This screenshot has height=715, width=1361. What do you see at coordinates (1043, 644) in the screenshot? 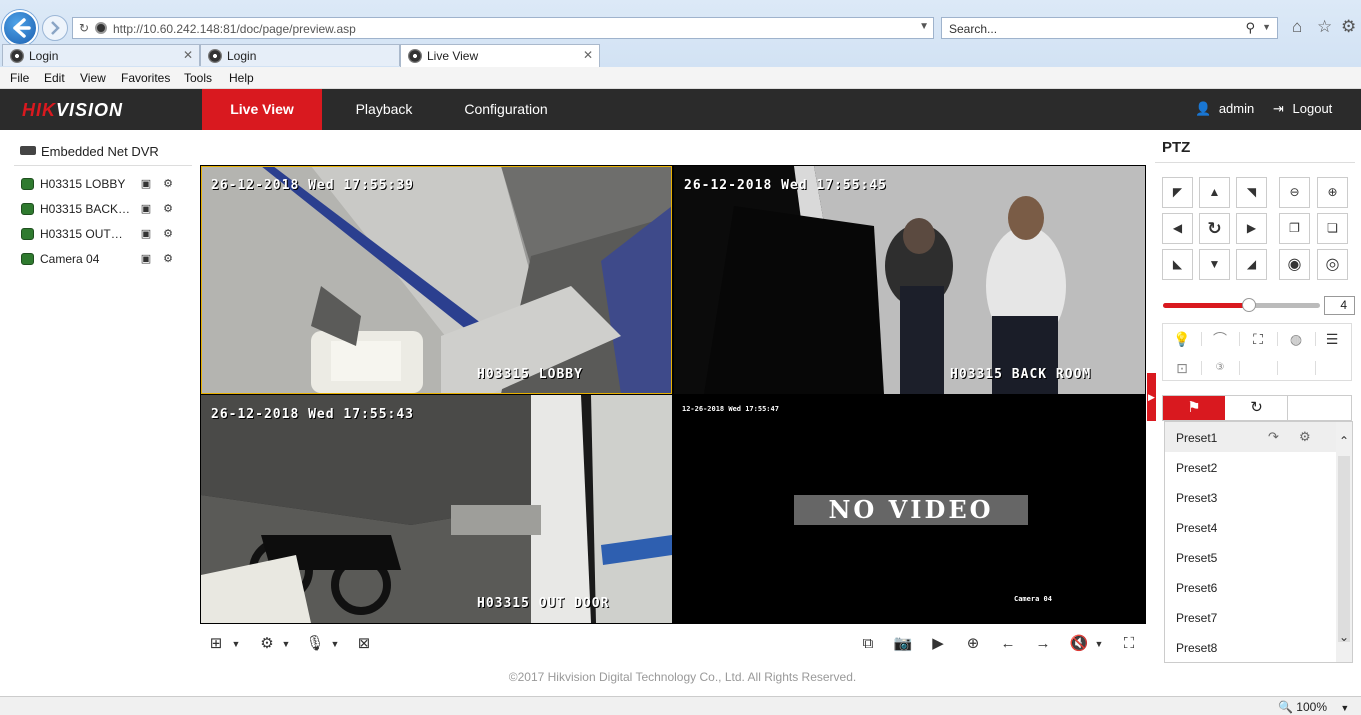
I see `next-page-icon: →` at bounding box center [1043, 644].